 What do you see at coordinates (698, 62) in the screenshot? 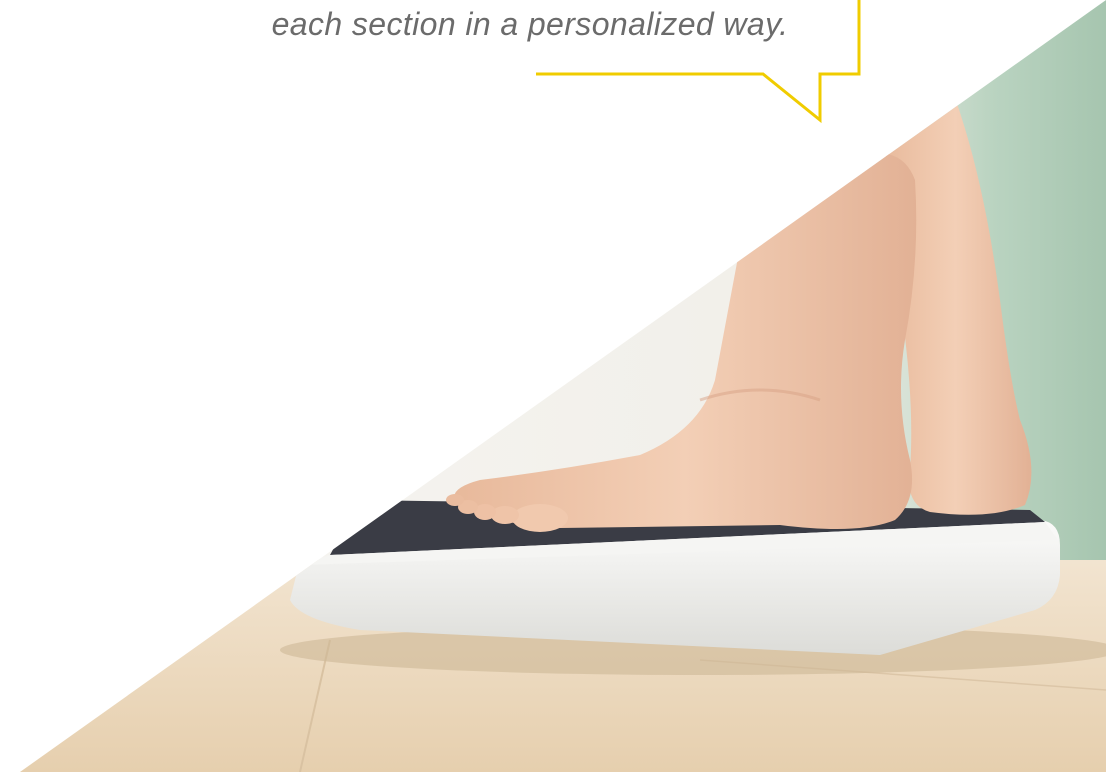
I see `callout-border` at bounding box center [698, 62].